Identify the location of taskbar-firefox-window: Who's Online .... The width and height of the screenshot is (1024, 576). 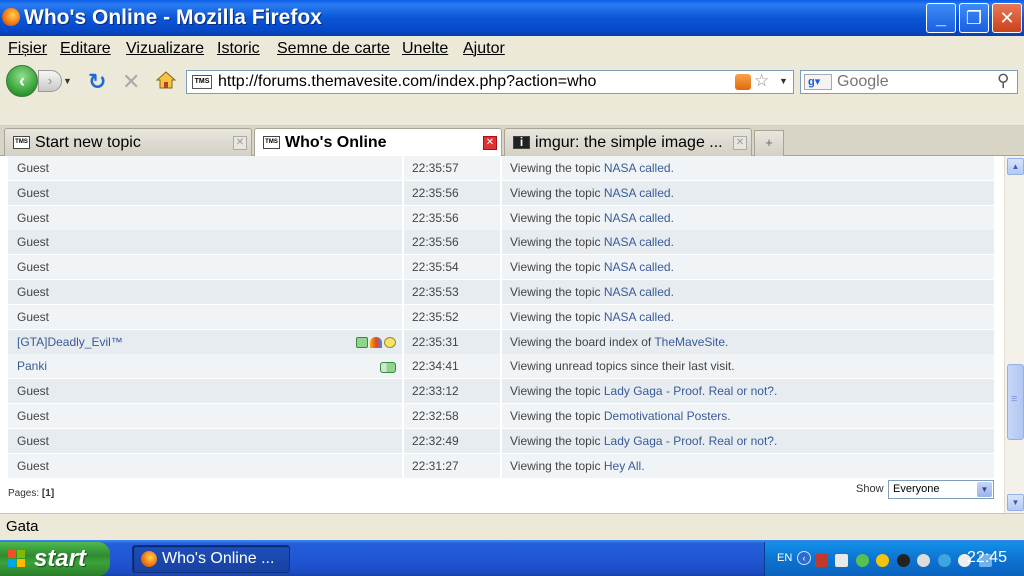
(211, 559).